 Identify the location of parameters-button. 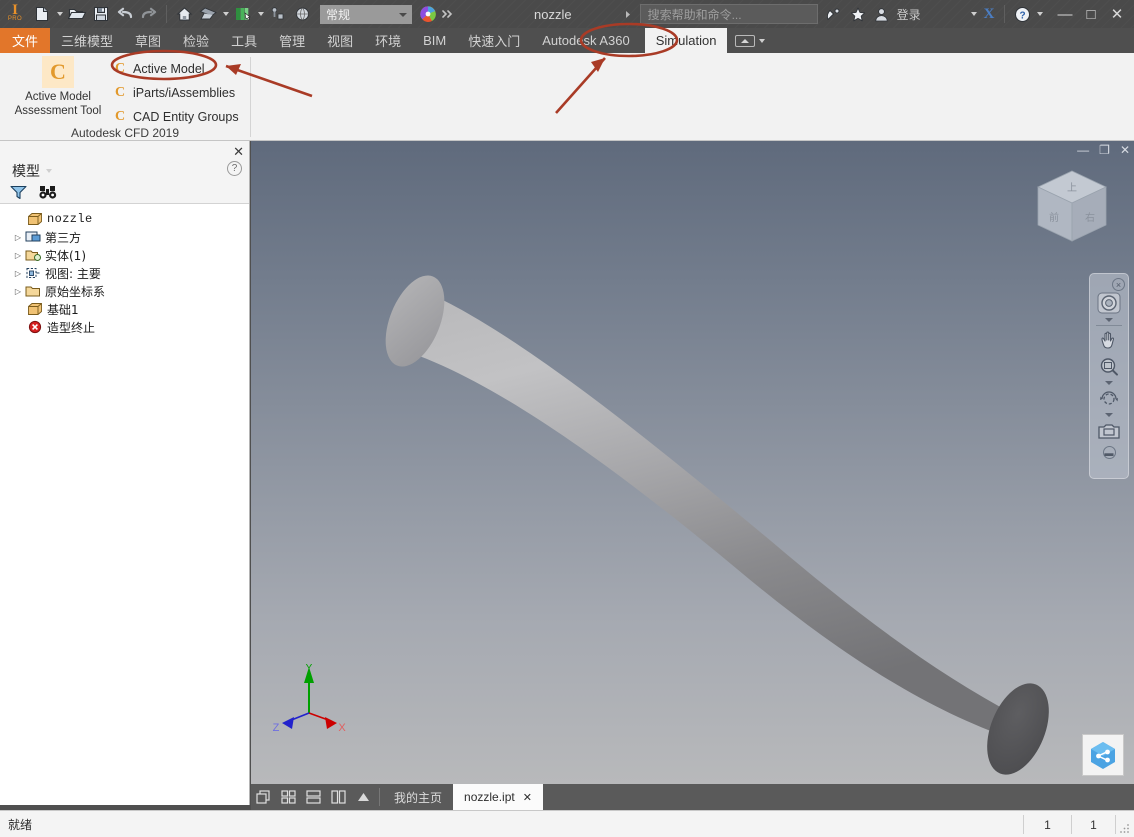
(278, 14).